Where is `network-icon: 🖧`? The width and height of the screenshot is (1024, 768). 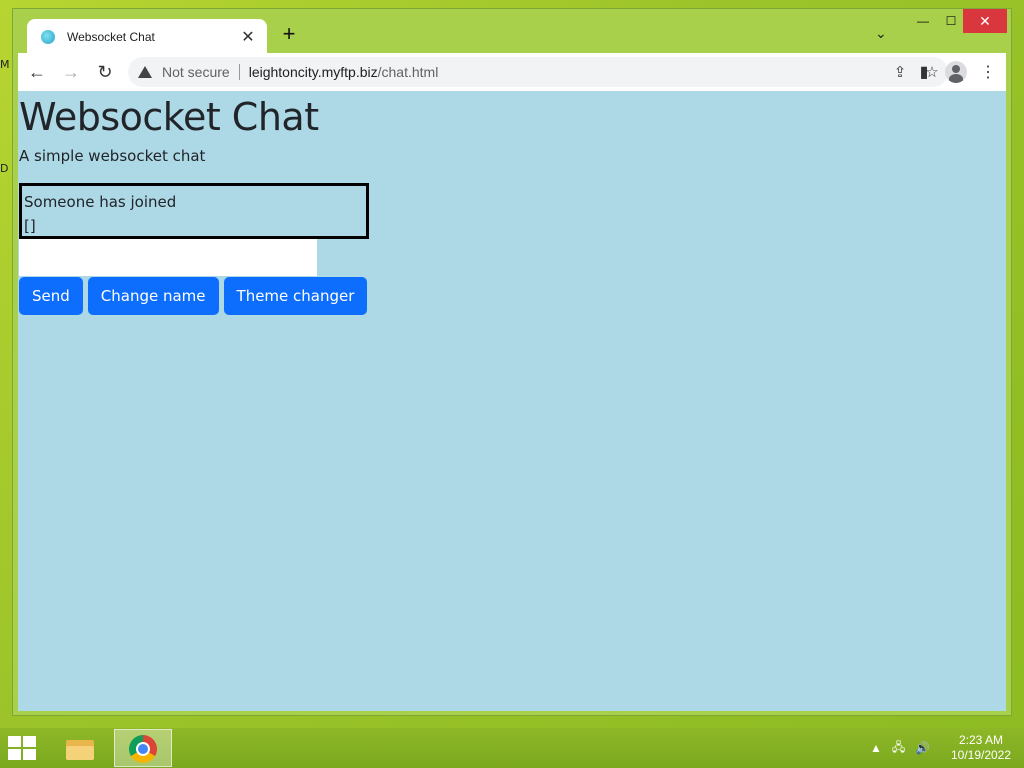
network-icon: 🖧 is located at coordinates (898, 748).